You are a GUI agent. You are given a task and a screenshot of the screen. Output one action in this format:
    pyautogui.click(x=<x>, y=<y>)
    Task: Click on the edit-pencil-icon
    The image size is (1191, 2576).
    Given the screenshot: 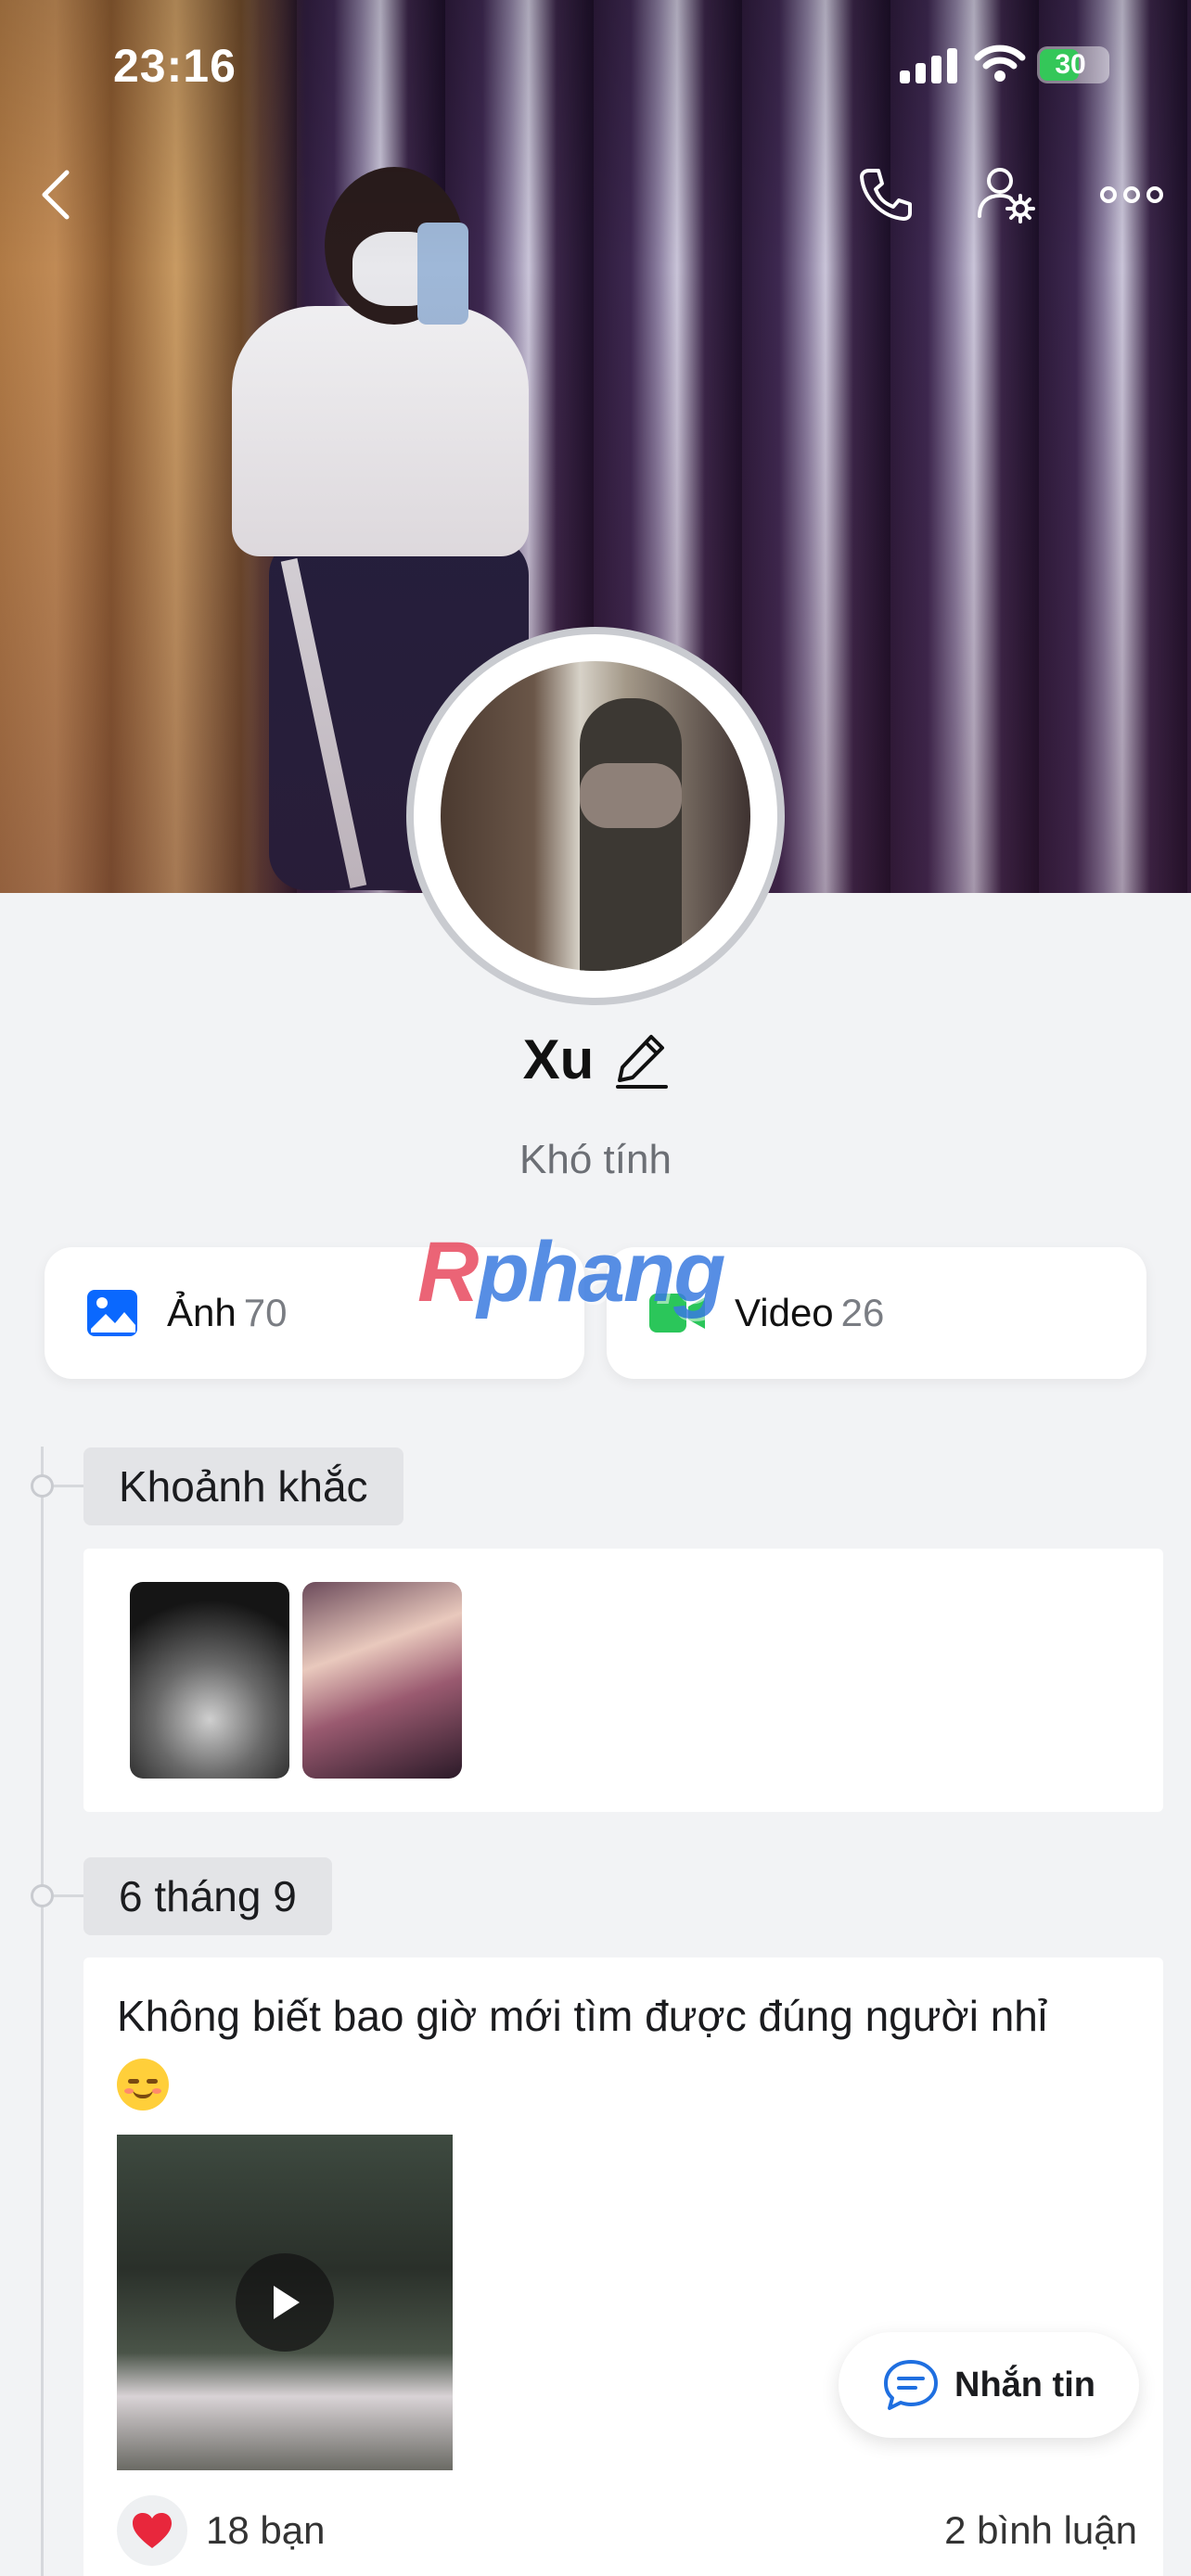 What is the action you would take?
    pyautogui.click(x=641, y=1060)
    